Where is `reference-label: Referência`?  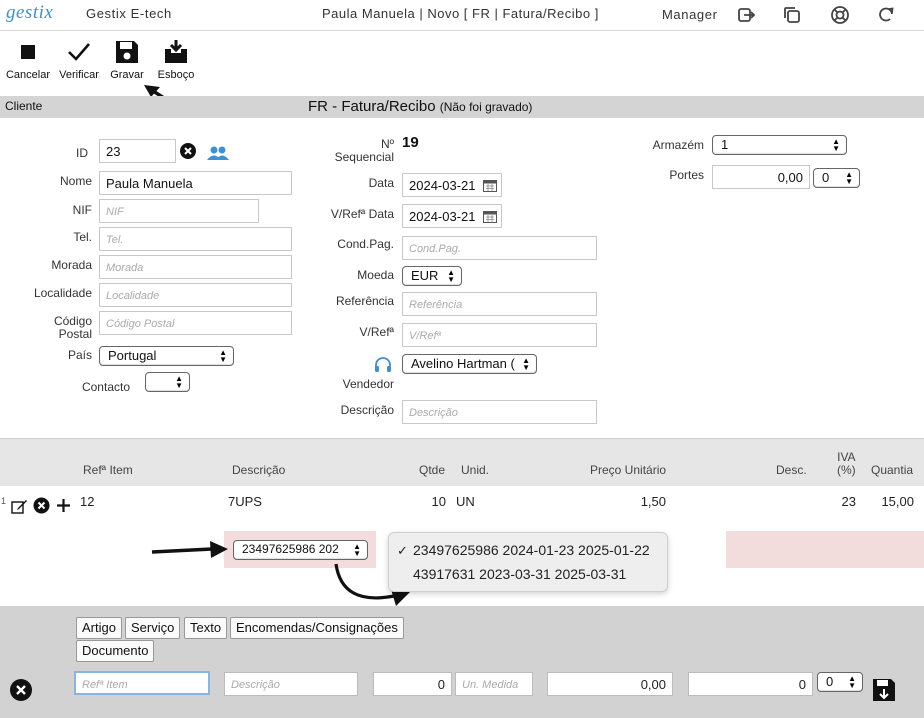
reference-label: Referência is located at coordinates (364, 301).